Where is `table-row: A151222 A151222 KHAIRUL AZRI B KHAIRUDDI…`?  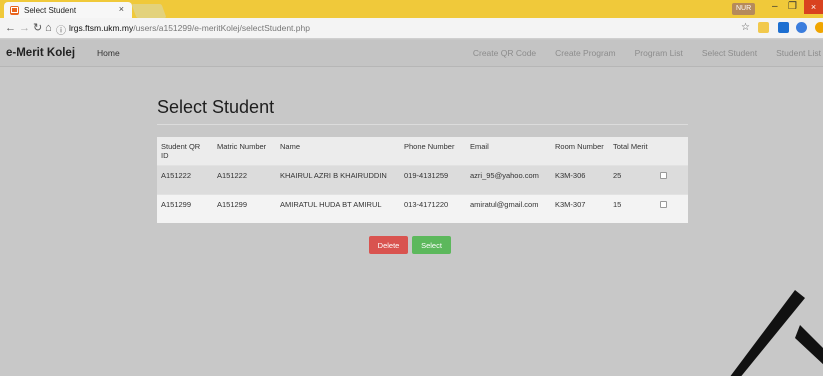
table-row: A151222 A151222 KHAIRUL AZRI B KHAIRUDDI… is located at coordinates (422, 179).